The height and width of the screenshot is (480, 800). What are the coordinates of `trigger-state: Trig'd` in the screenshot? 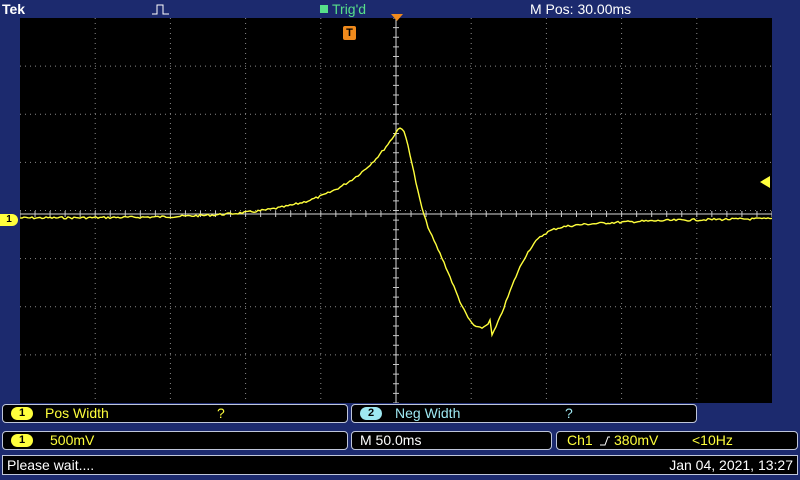 It's located at (343, 9).